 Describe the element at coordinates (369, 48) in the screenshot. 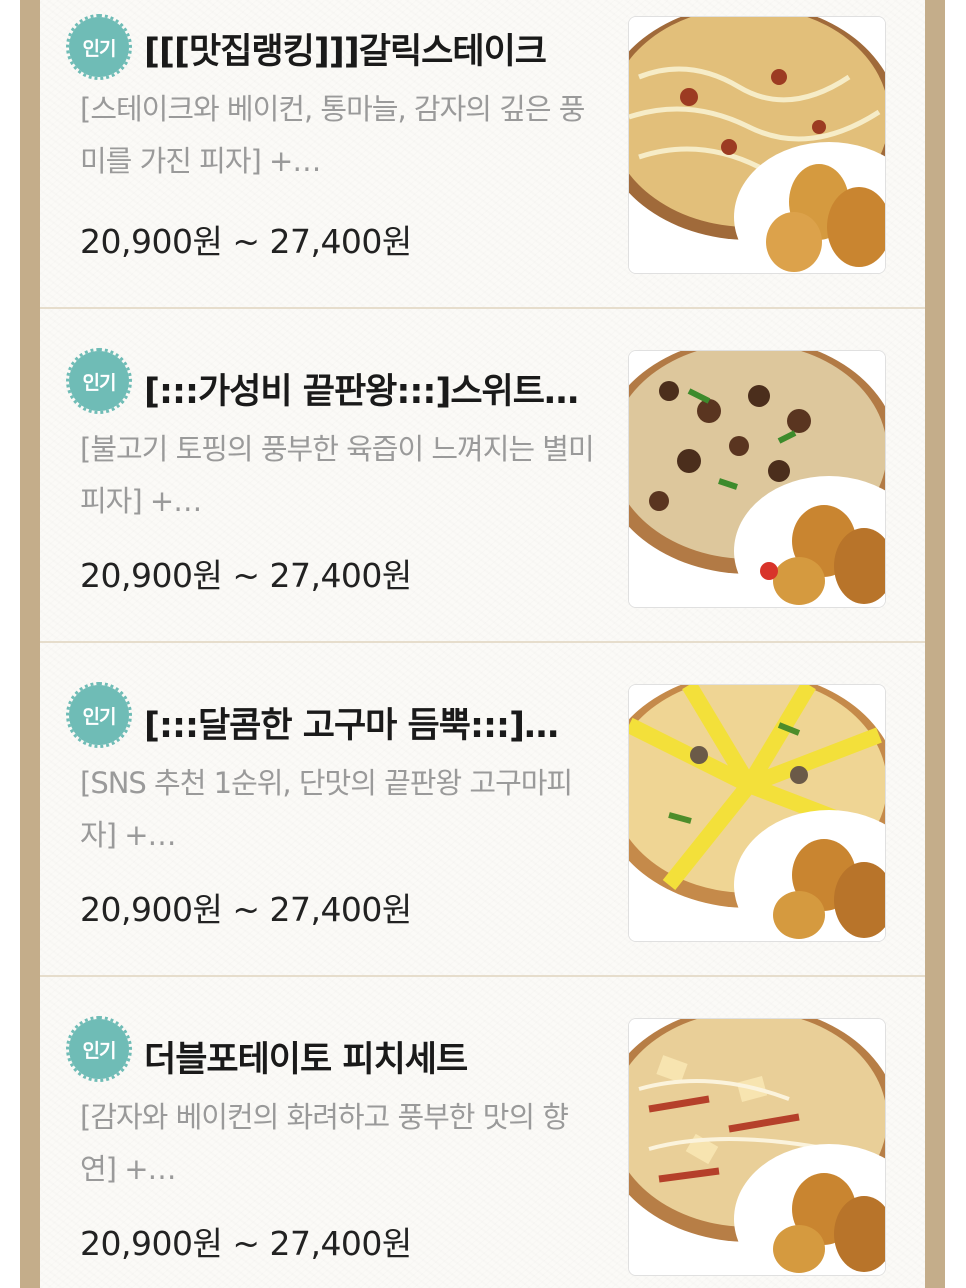

I see `menu-item-title: [[[맛집랭킹]]]갈릭스테이크` at that location.